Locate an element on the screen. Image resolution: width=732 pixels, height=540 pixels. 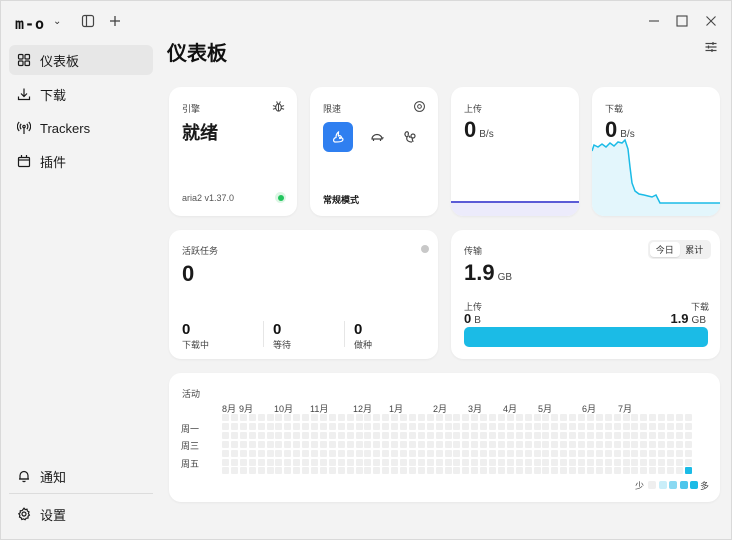
gear-icon is located at coordinates (419, 106).